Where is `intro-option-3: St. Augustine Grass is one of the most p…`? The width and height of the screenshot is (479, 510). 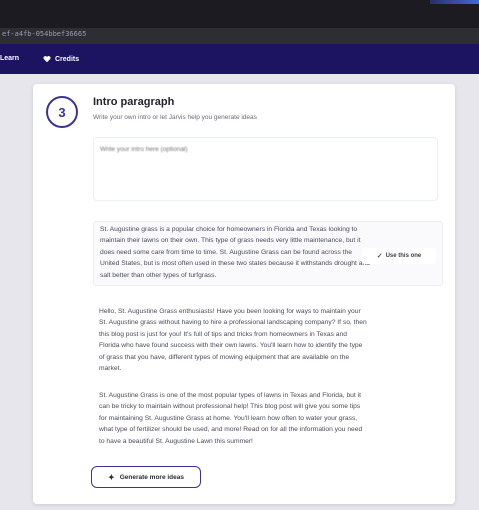 intro-option-3: St. Augustine Grass is one of the most p… is located at coordinates (268, 418).